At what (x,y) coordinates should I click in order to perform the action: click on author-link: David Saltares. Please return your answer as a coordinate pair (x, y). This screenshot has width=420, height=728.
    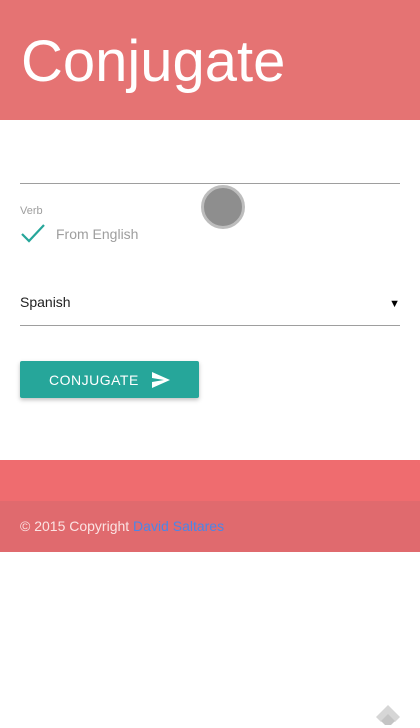
    Looking at the image, I should click on (178, 526).